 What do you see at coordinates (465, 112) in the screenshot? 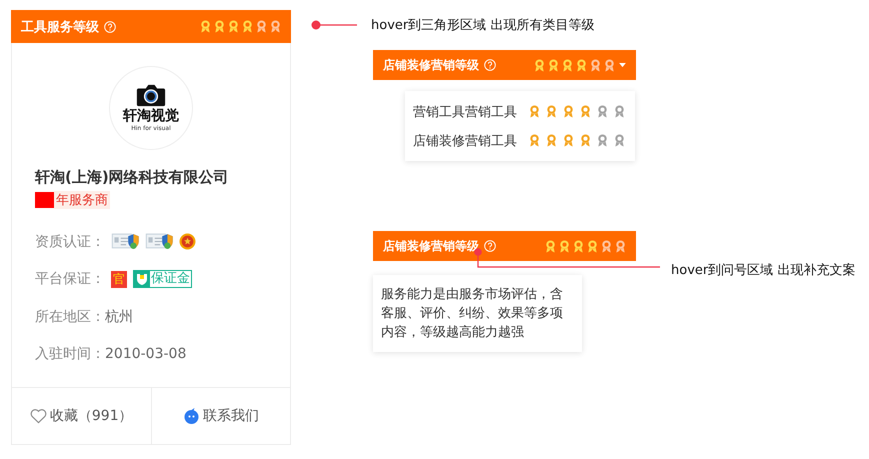
I see `category-label: 营销工具营销工具` at bounding box center [465, 112].